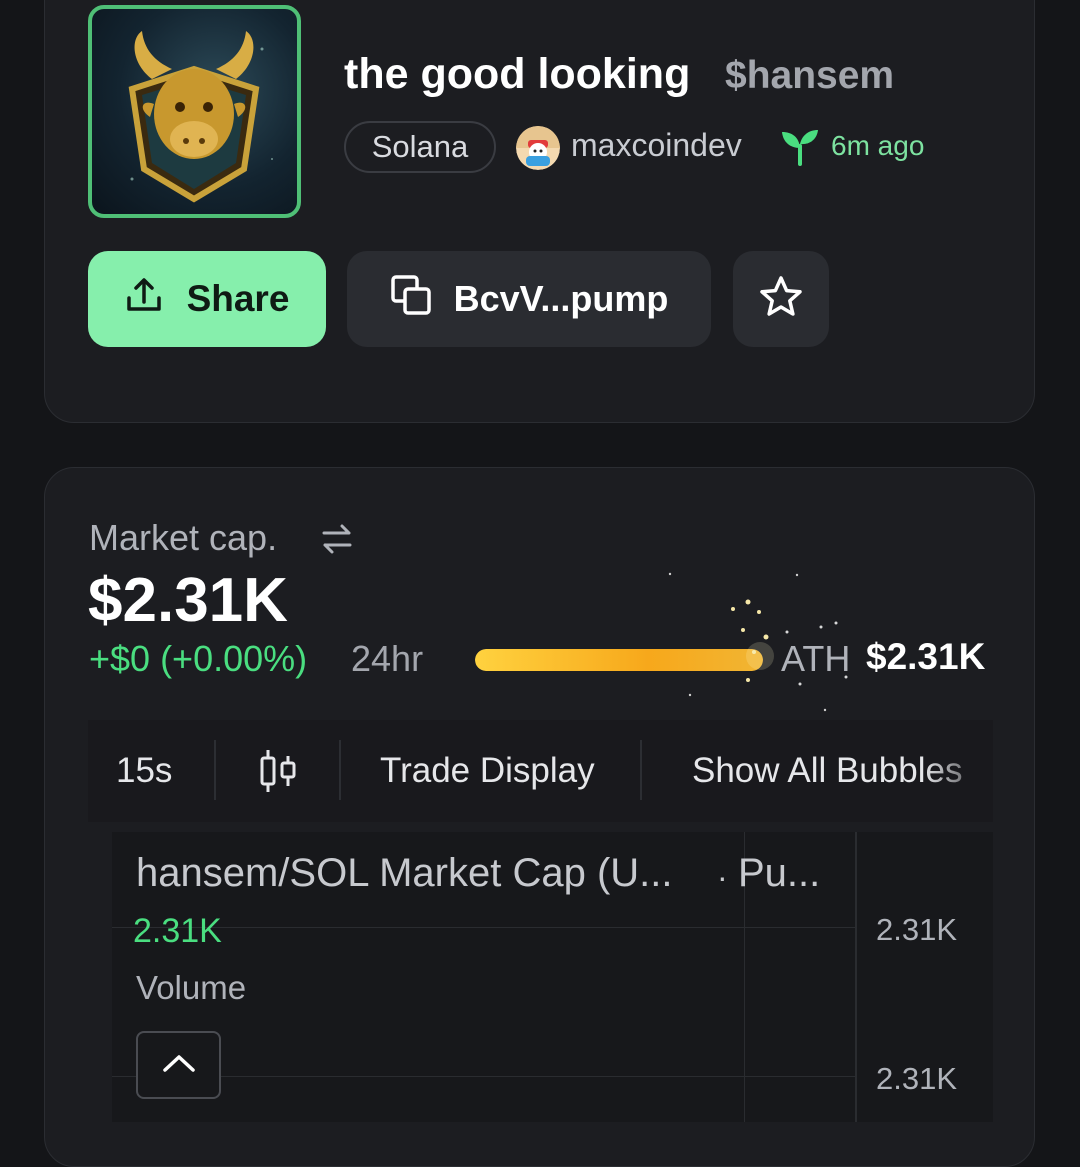 The image size is (1080, 1167). What do you see at coordinates (238, 298) in the screenshot?
I see `share-label: Share` at bounding box center [238, 298].